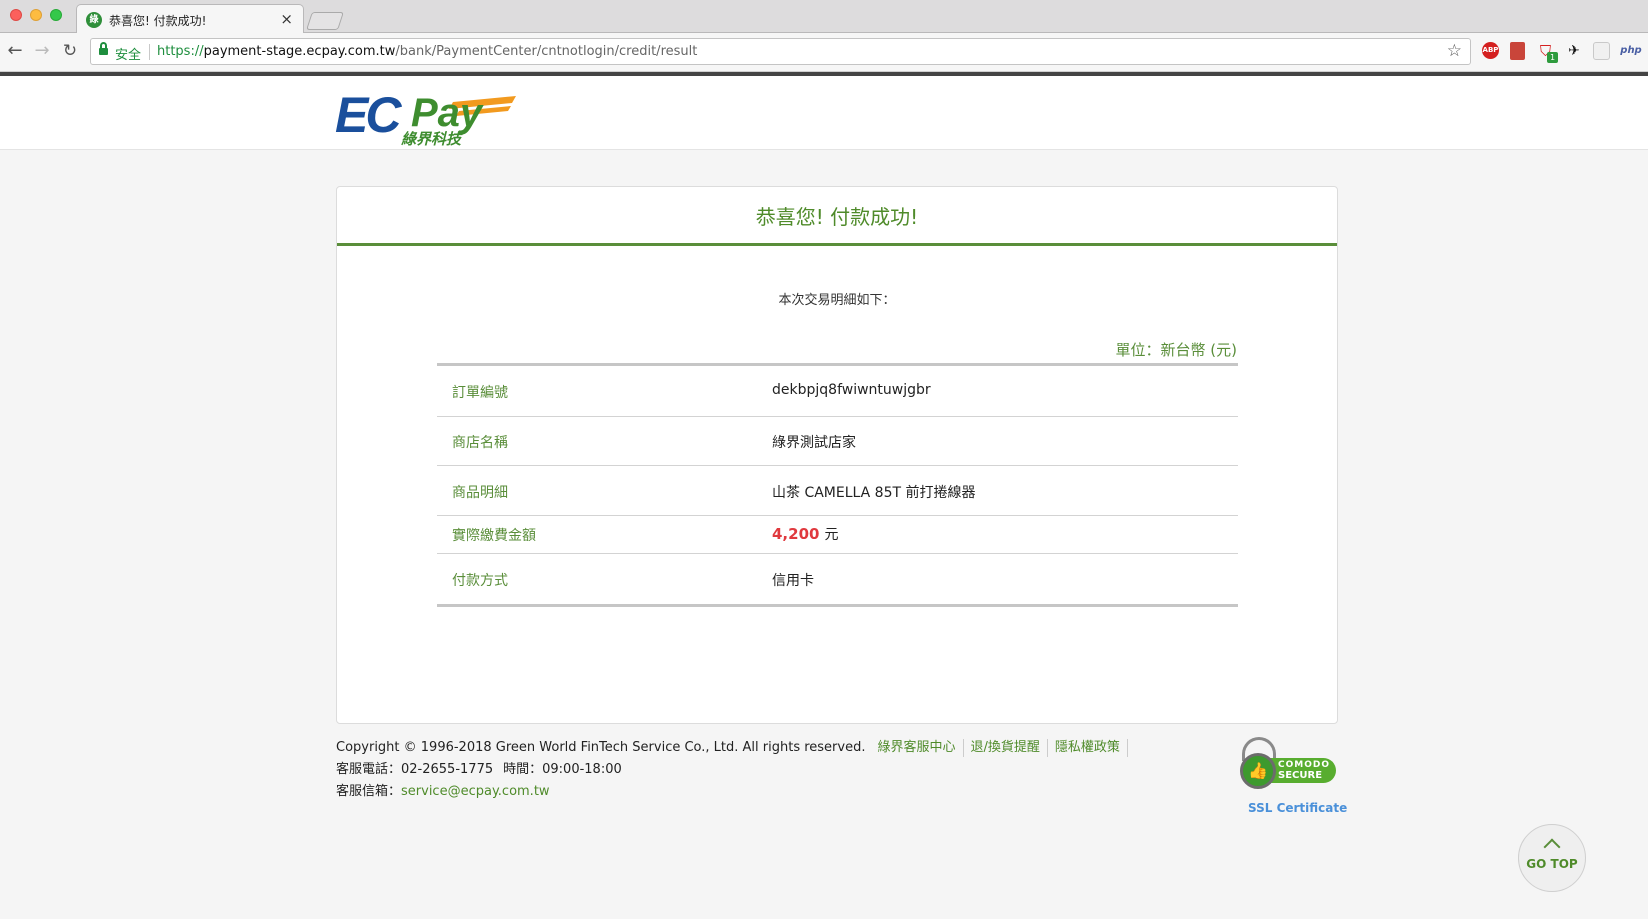 This screenshot has height=919, width=1648. I want to click on comodo-secure: SECURE, so click(1300, 775).